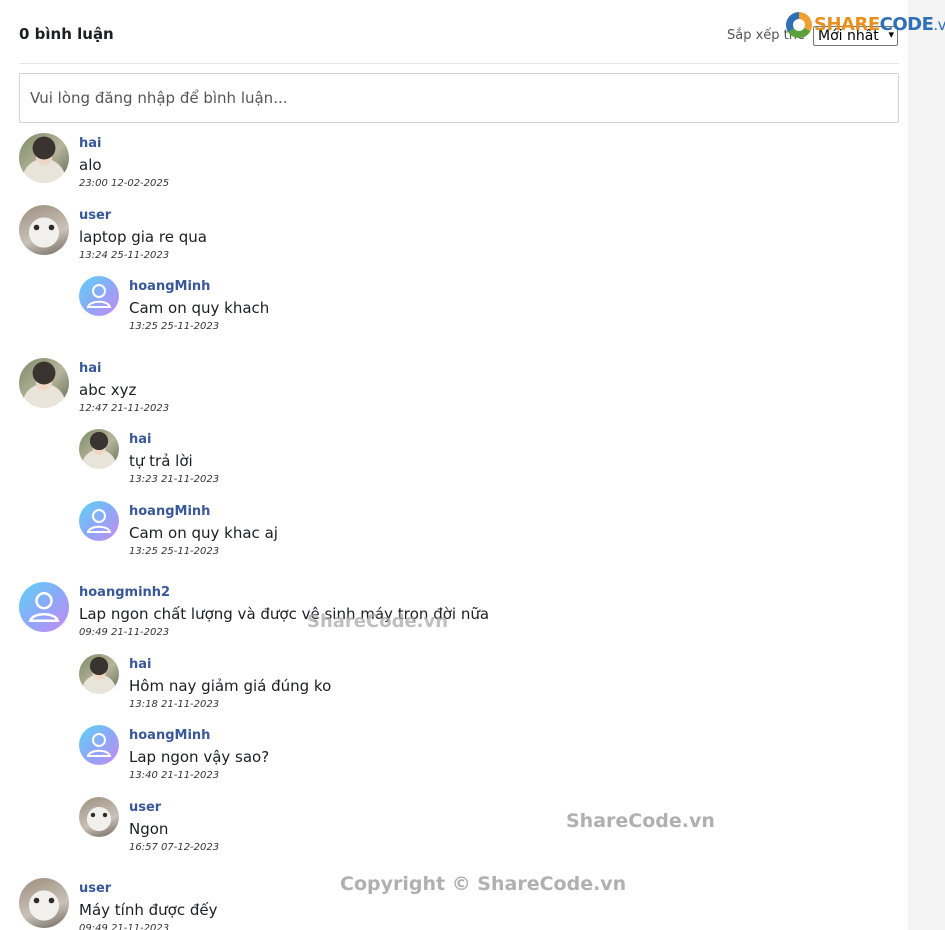  Describe the element at coordinates (199, 757) in the screenshot. I see `comment-text: Lap ngon vậy sao?` at that location.